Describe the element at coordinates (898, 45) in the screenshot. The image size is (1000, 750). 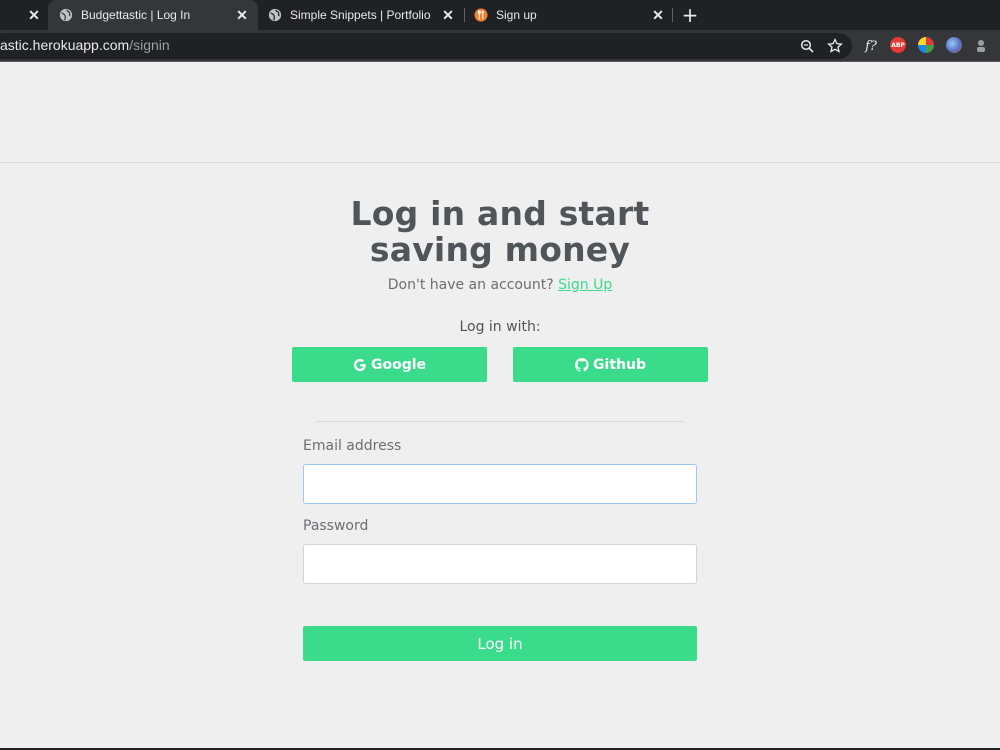
I see `adblock-icon: ABP` at that location.